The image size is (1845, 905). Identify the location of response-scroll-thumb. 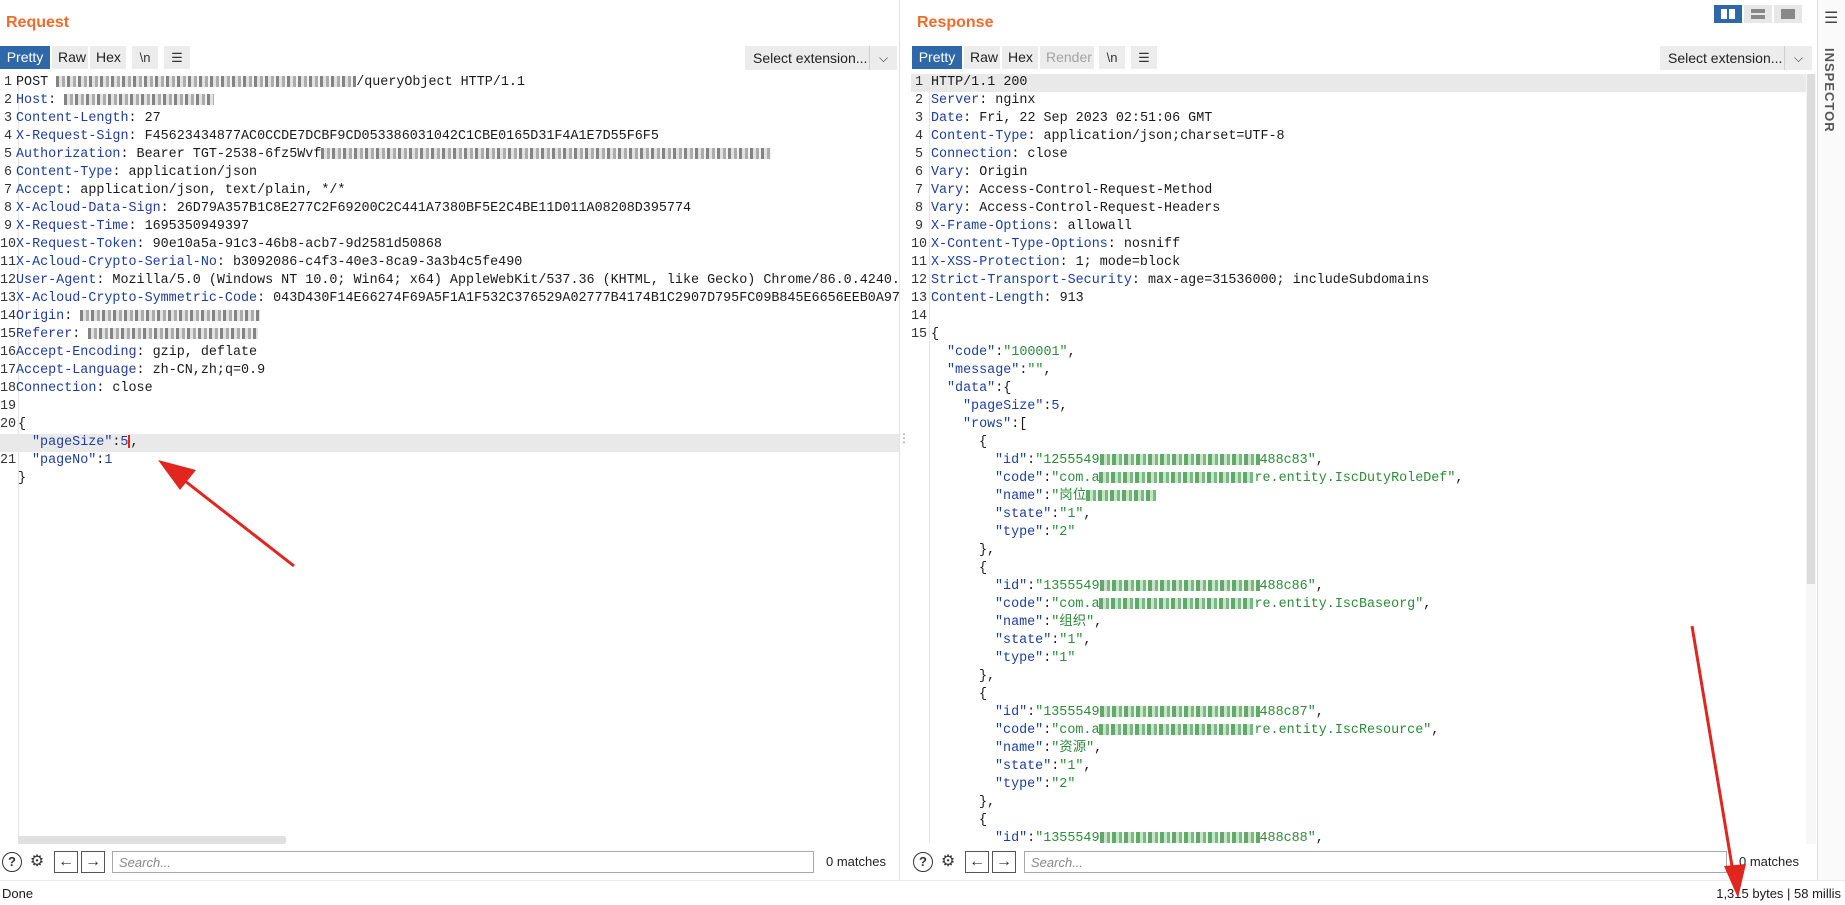
(1811, 329).